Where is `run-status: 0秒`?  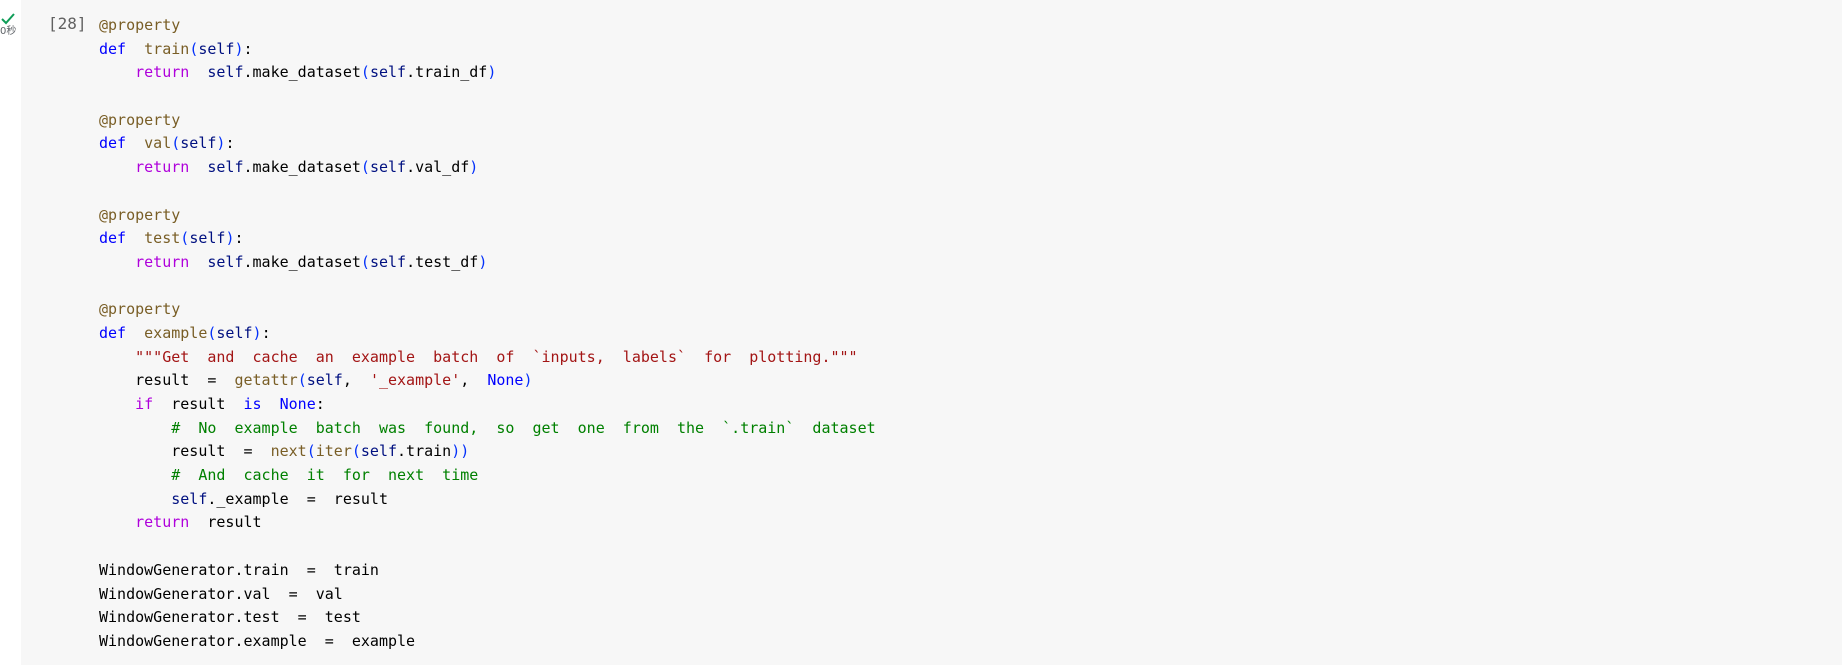 run-status: 0秒 is located at coordinates (10, 25).